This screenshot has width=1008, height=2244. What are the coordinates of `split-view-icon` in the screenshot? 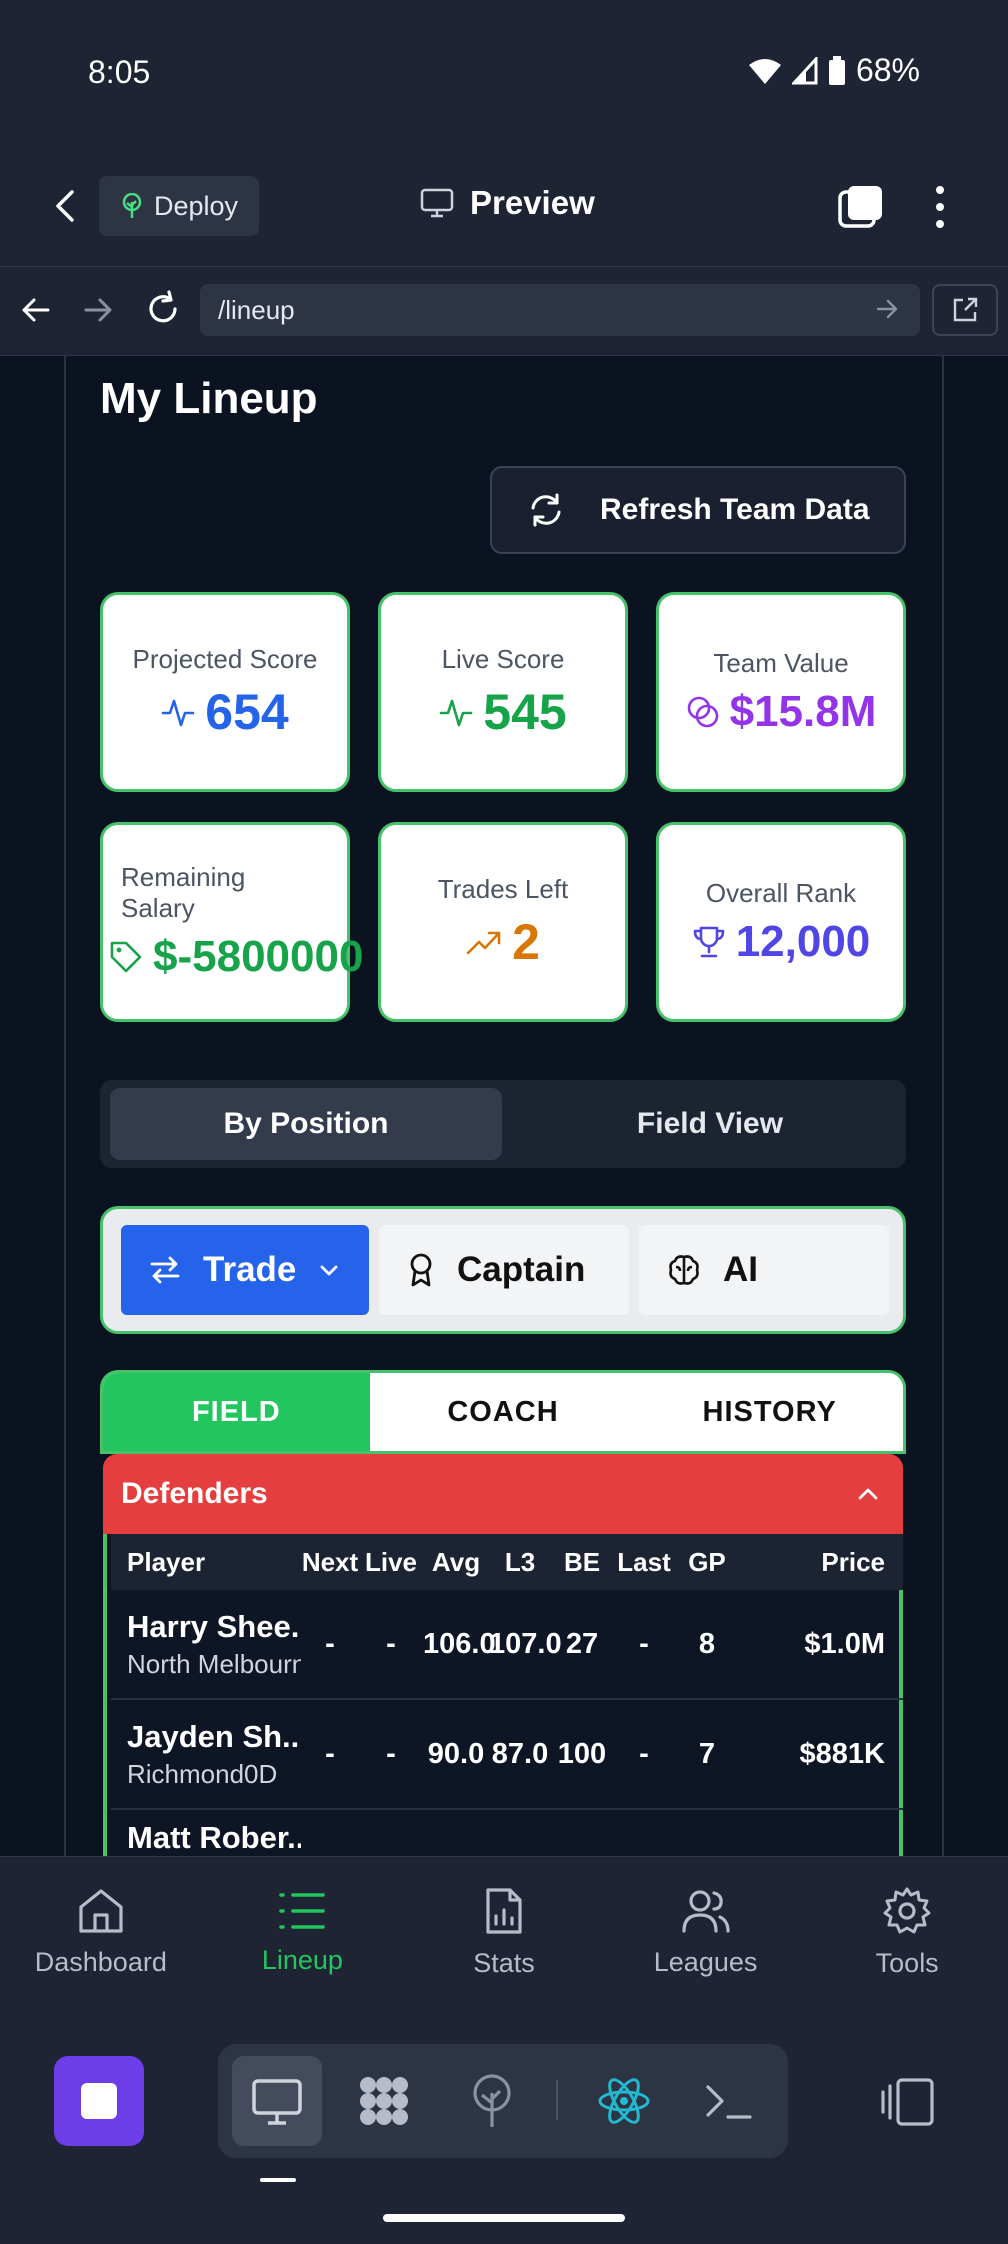 It's located at (908, 2102).